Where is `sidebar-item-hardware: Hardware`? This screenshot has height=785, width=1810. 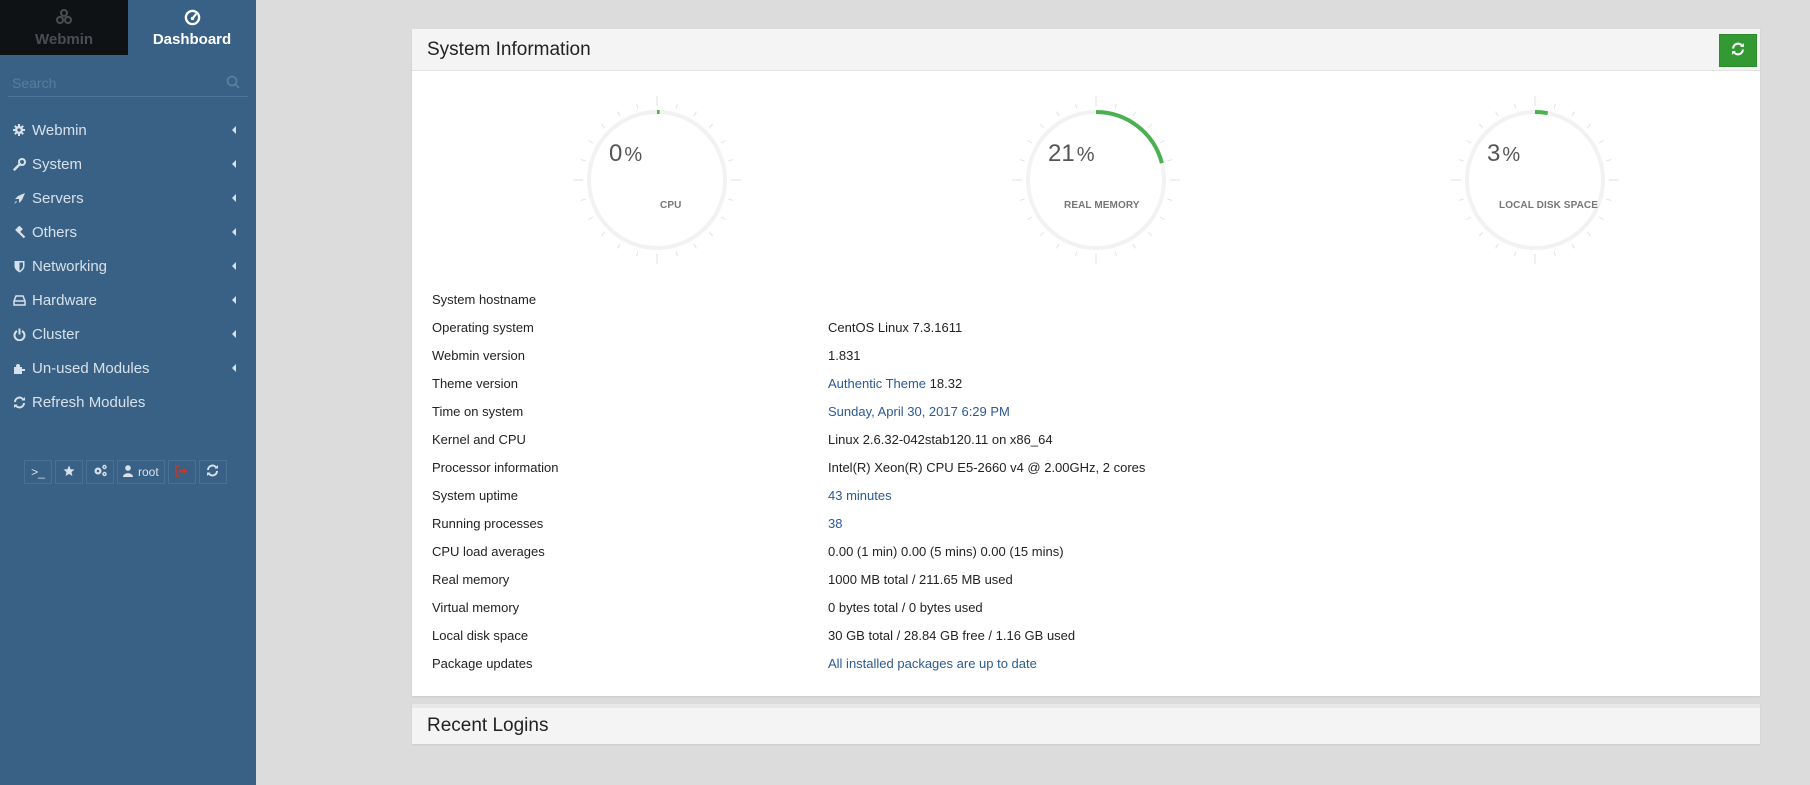 sidebar-item-hardware: Hardware is located at coordinates (128, 300).